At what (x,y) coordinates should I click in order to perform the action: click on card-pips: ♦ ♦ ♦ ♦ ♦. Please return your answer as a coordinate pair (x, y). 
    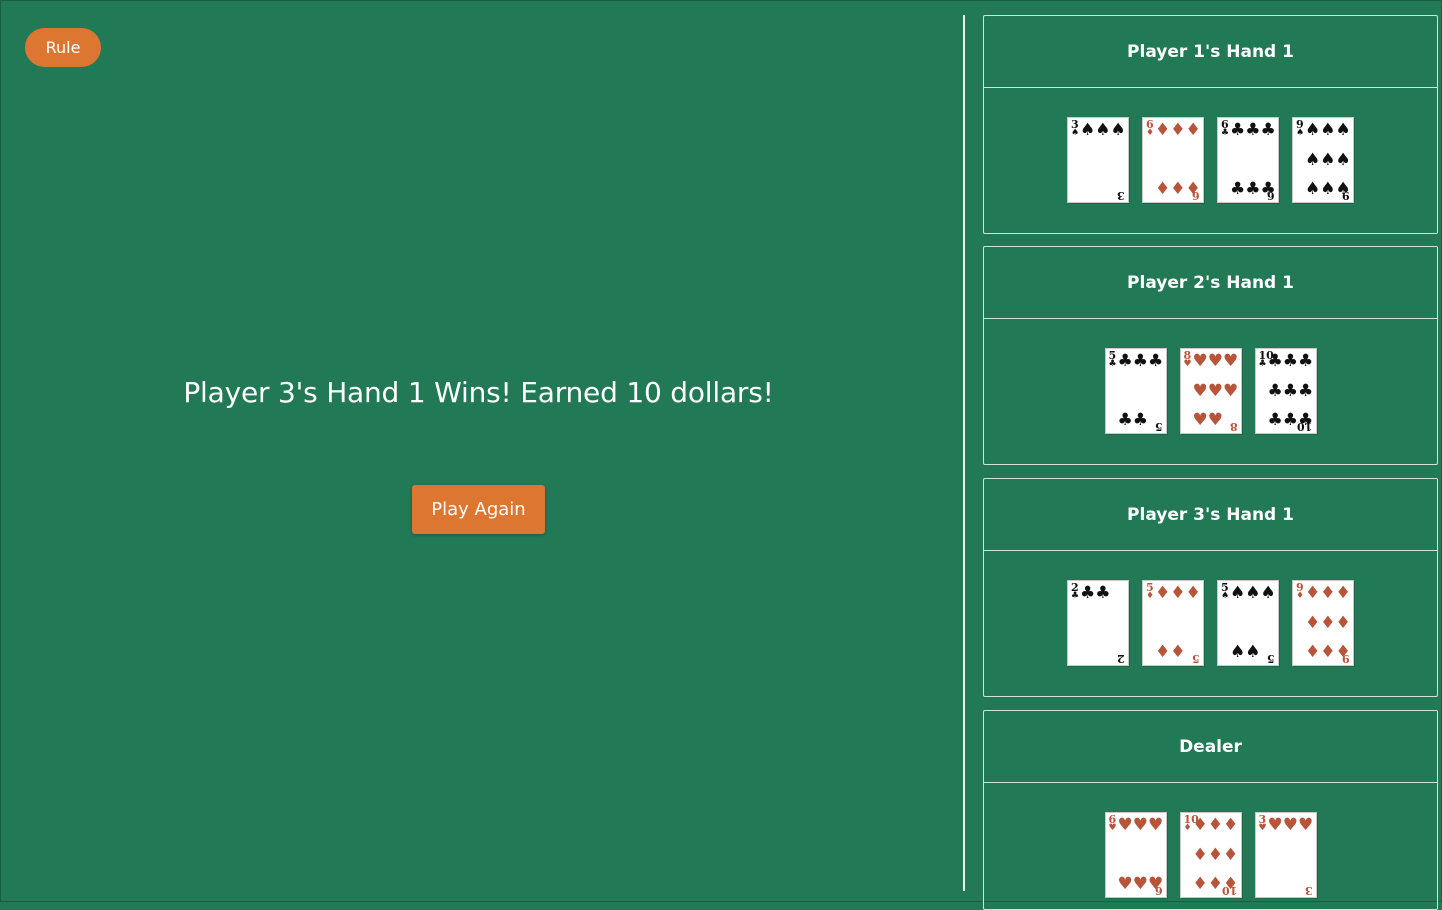
    Looking at the image, I should click on (1178, 622).